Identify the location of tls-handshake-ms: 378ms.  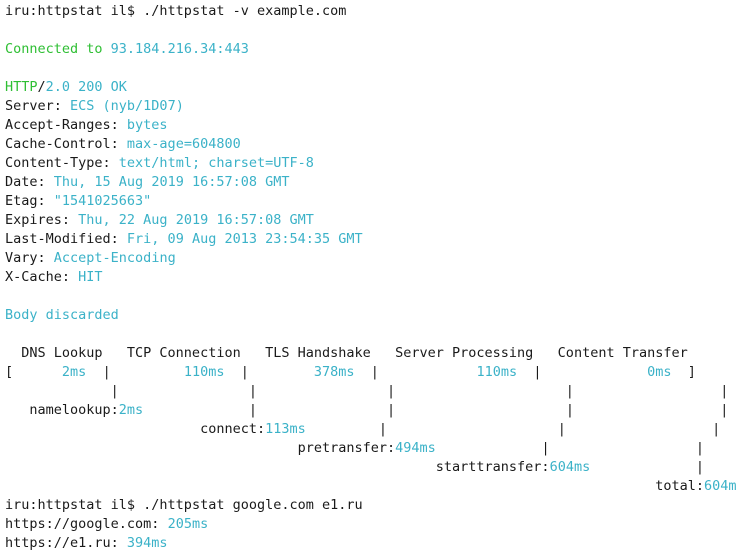
(334, 372).